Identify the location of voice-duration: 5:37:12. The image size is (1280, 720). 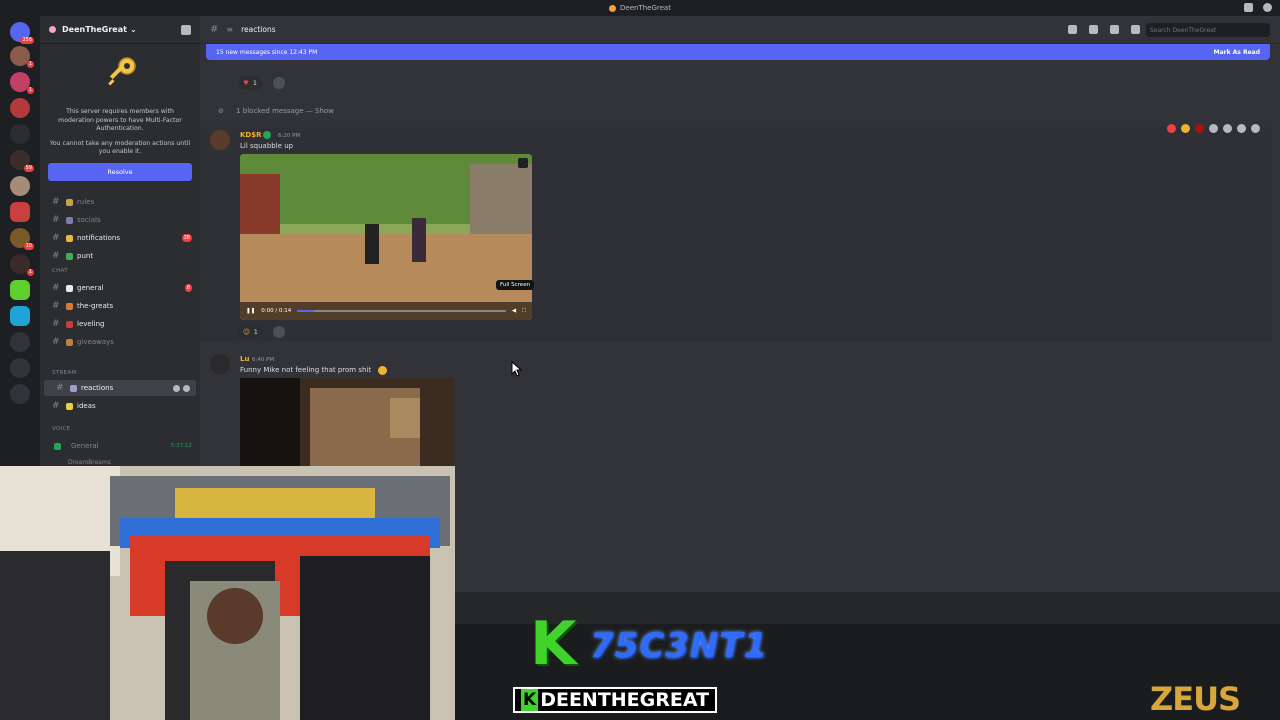
(181, 446).